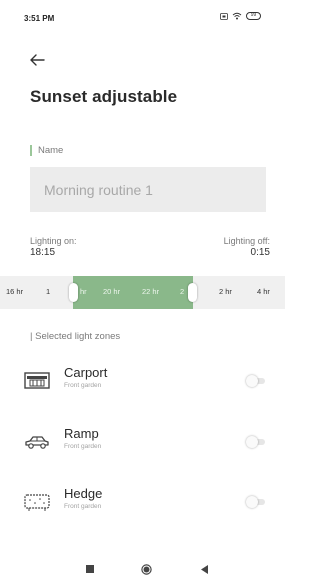 The image size is (320, 585). What do you see at coordinates (104, 96) in the screenshot?
I see `page-title: Sunset adjustable` at bounding box center [104, 96].